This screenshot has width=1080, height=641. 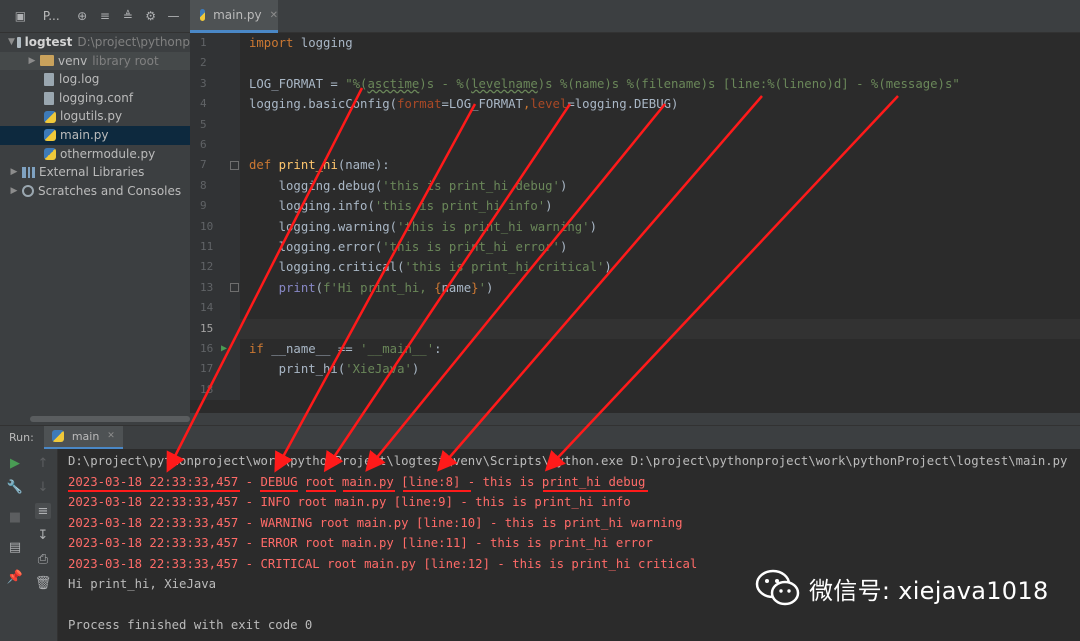 What do you see at coordinates (20, 16) in the screenshot?
I see `project-view-icon: ▣` at bounding box center [20, 16].